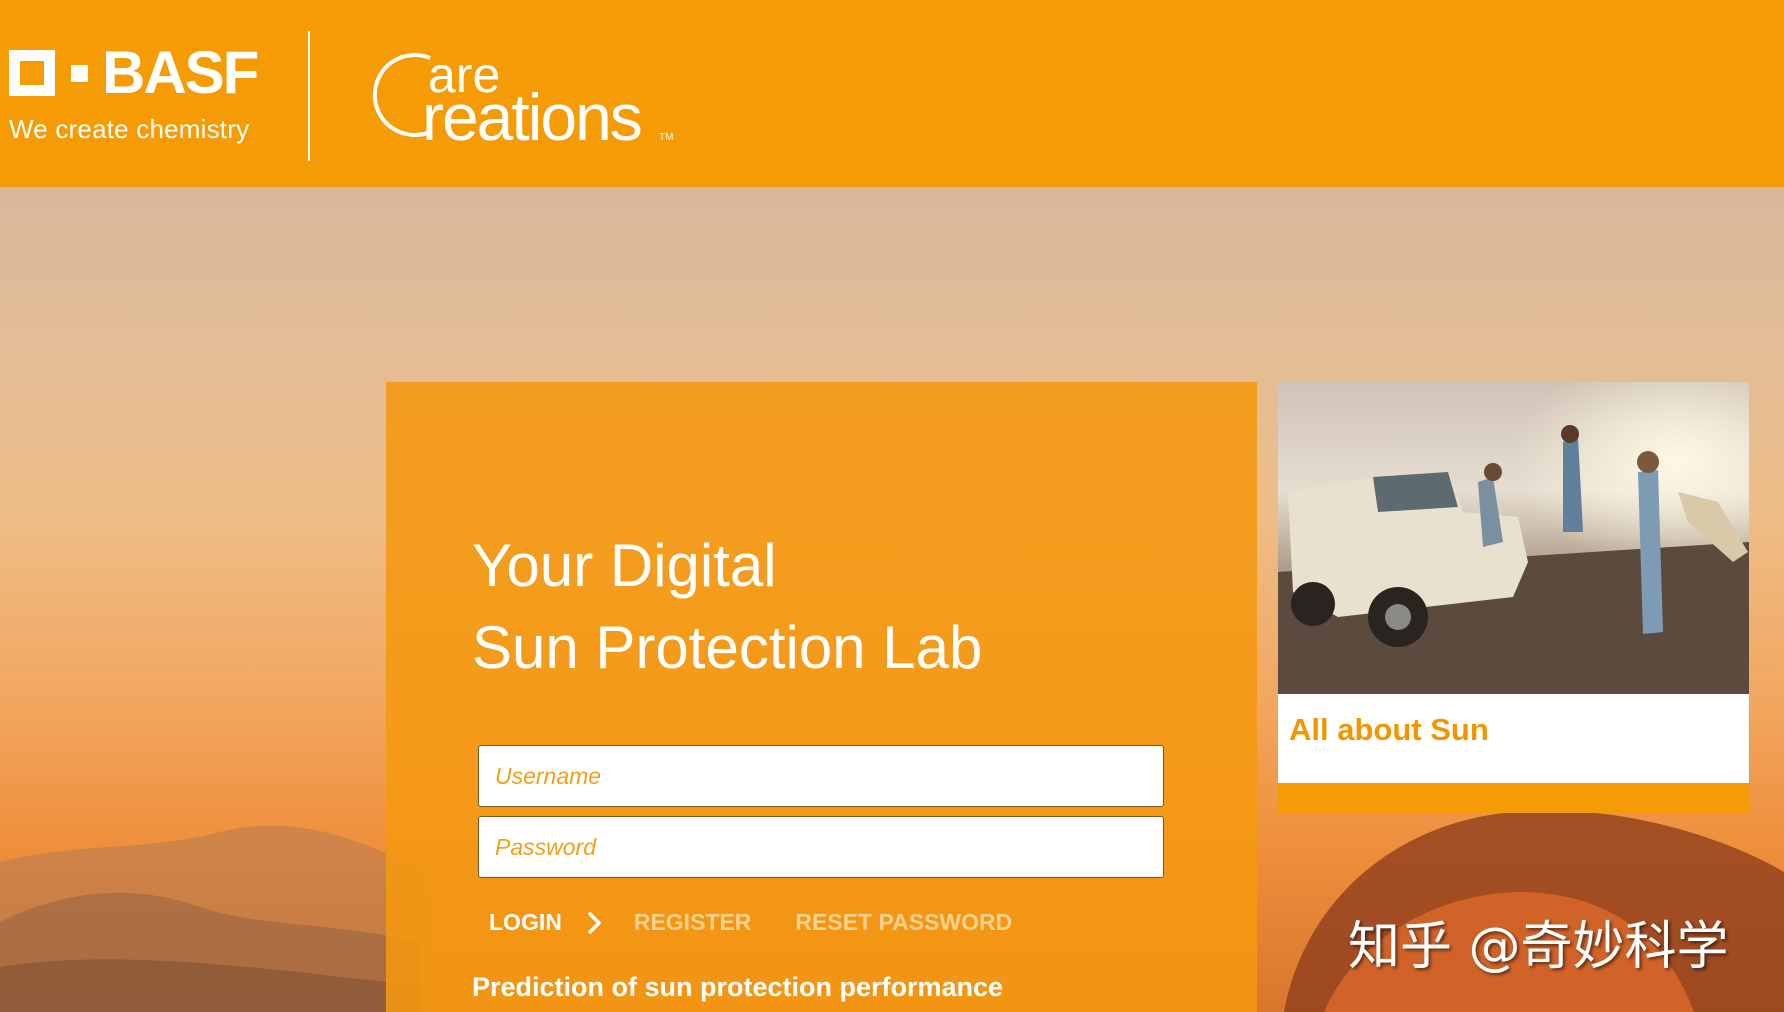 The image size is (1784, 1012). What do you see at coordinates (693, 922) in the screenshot?
I see `register-link: REGISTER` at bounding box center [693, 922].